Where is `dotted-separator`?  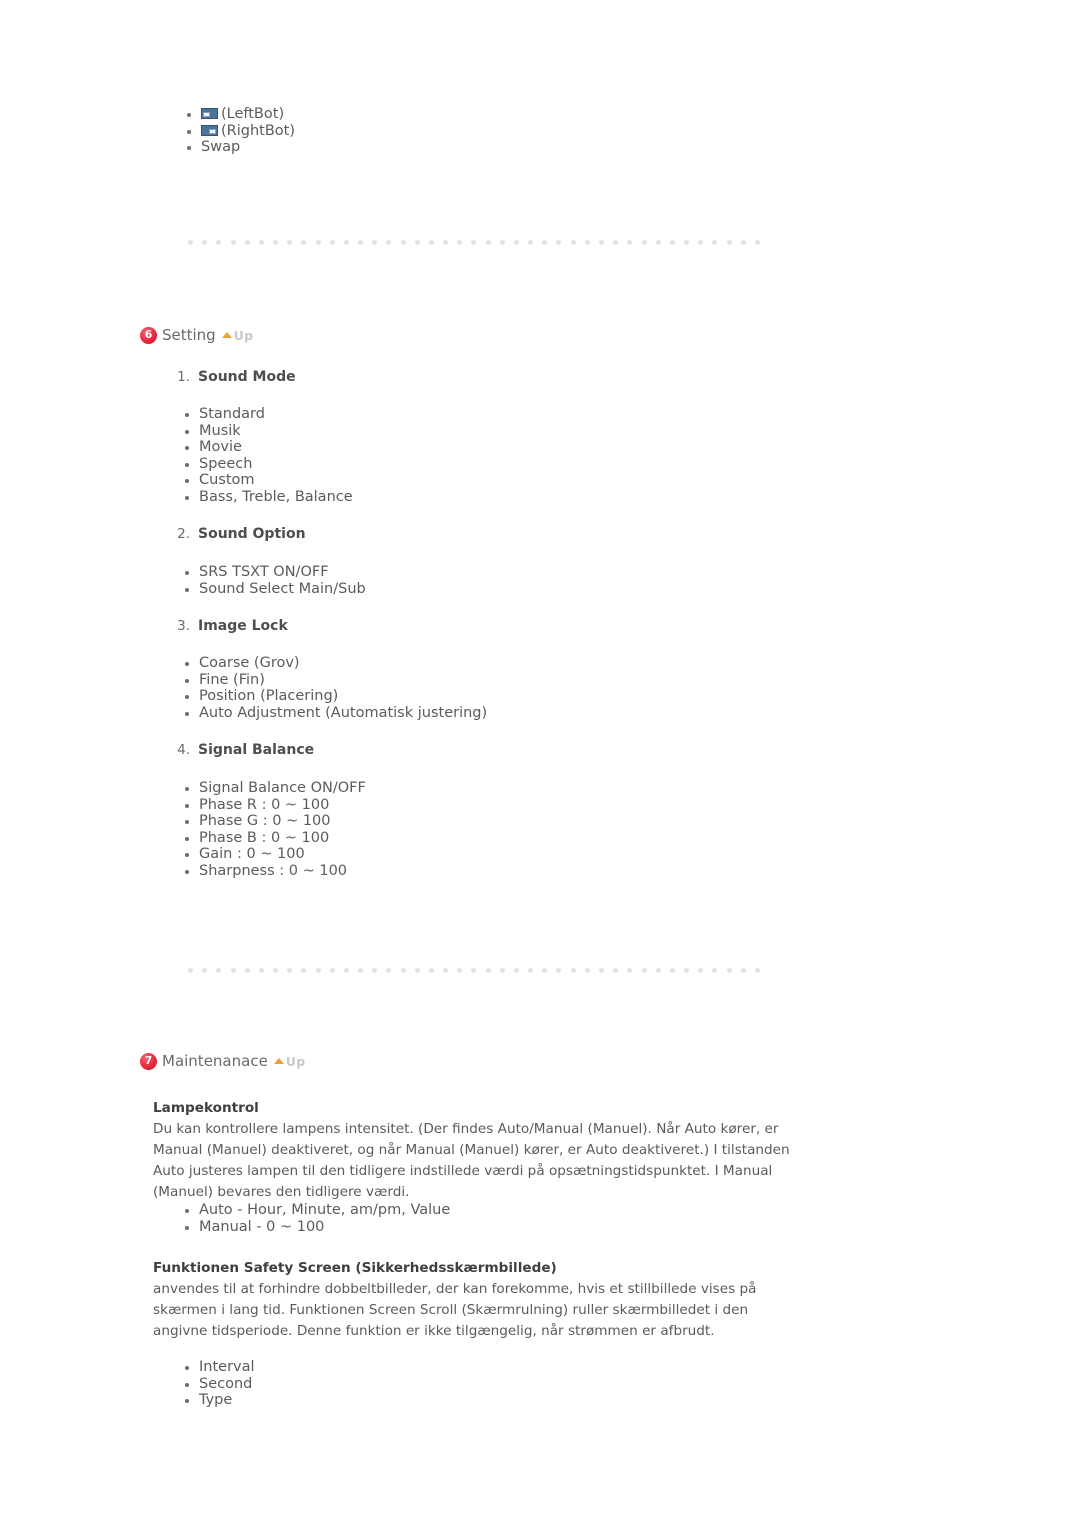
dotted-separator is located at coordinates (474, 970).